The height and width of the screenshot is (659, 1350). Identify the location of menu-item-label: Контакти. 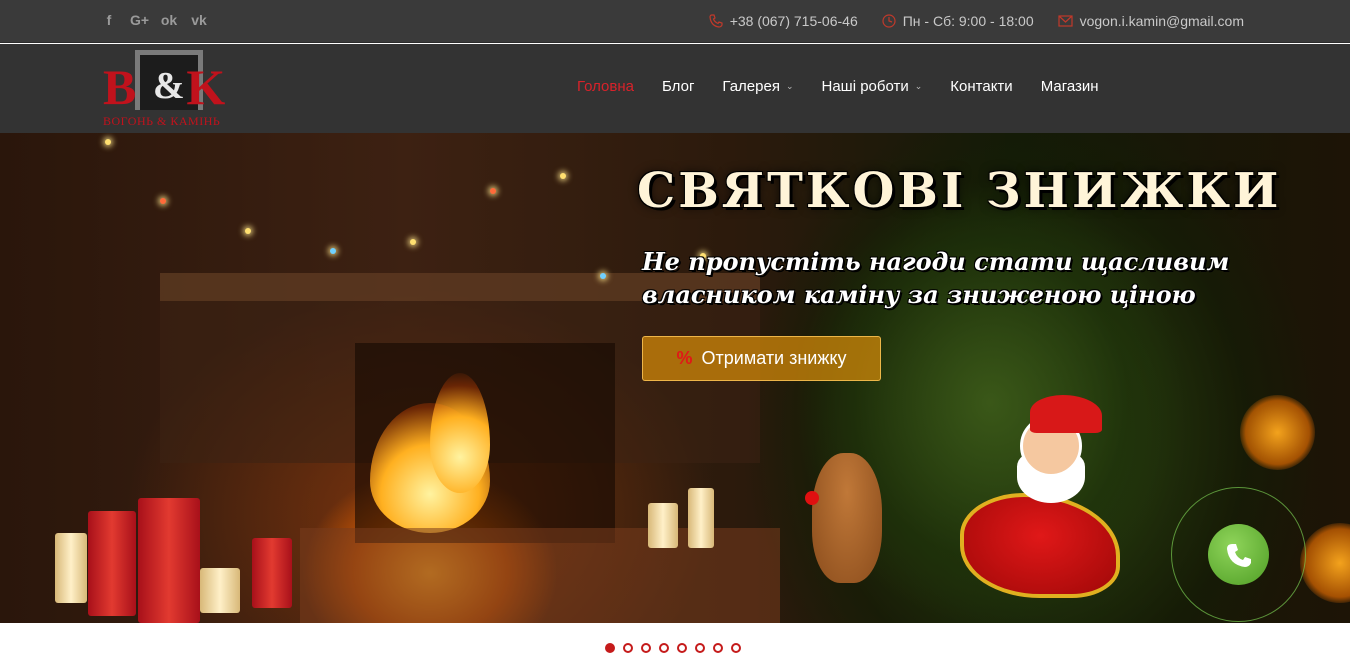
(981, 86).